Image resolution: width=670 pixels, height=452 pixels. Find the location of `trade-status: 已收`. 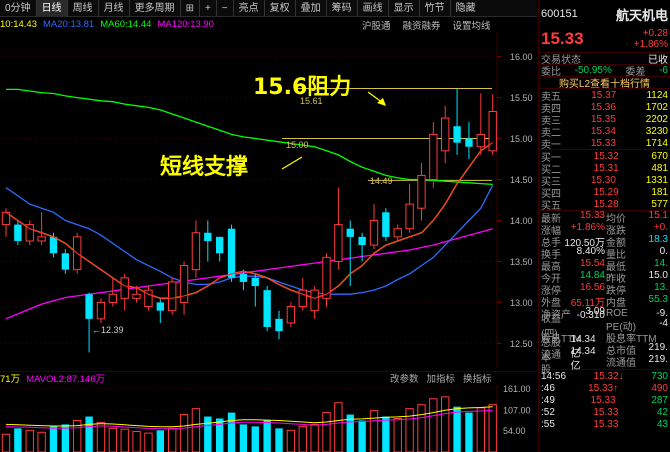

trade-status: 已收 is located at coordinates (658, 60).